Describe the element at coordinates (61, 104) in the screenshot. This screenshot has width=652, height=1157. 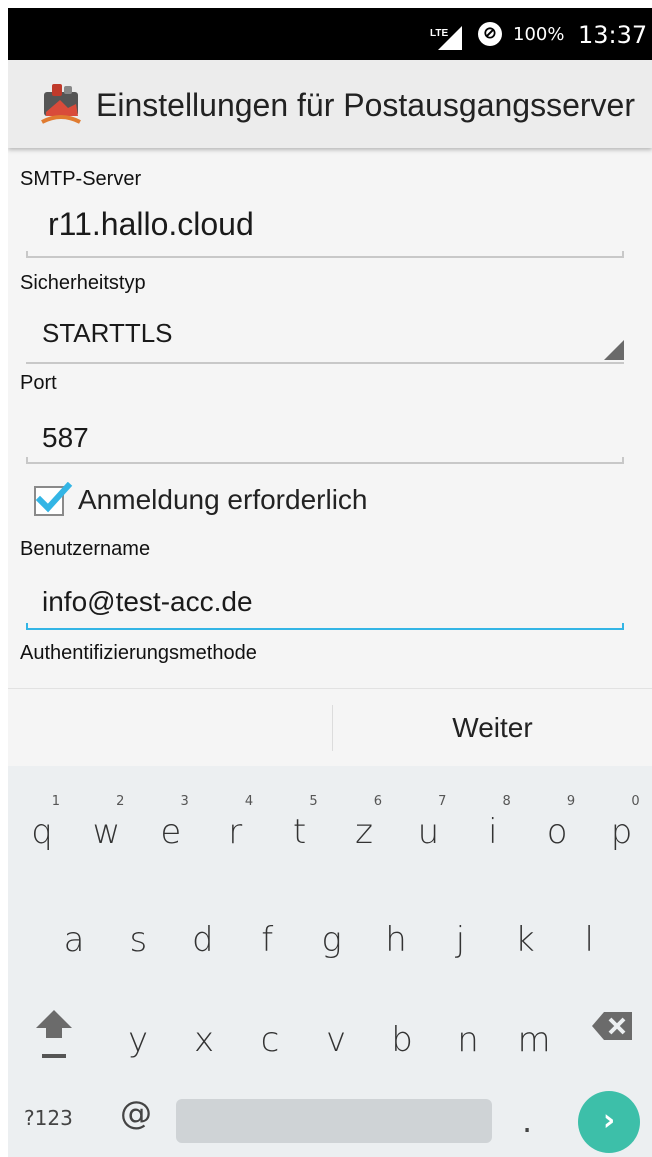
I see `mail-app-icon` at that location.